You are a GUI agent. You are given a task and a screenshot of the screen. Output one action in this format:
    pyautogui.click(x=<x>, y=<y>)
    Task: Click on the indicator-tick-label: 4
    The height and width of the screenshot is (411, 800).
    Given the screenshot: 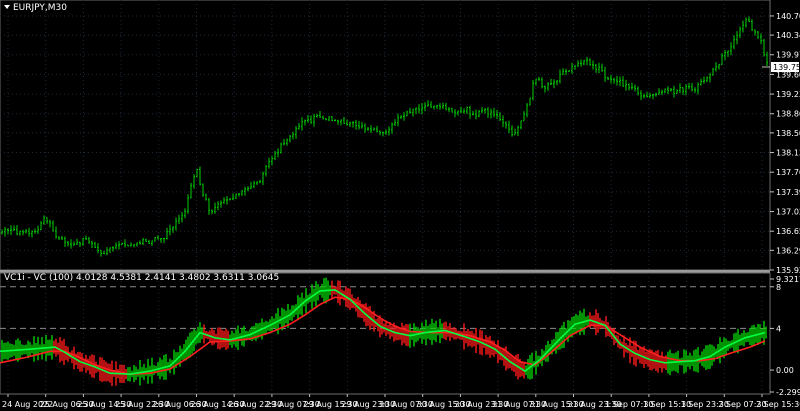 What is the action you would take?
    pyautogui.click(x=778, y=328)
    